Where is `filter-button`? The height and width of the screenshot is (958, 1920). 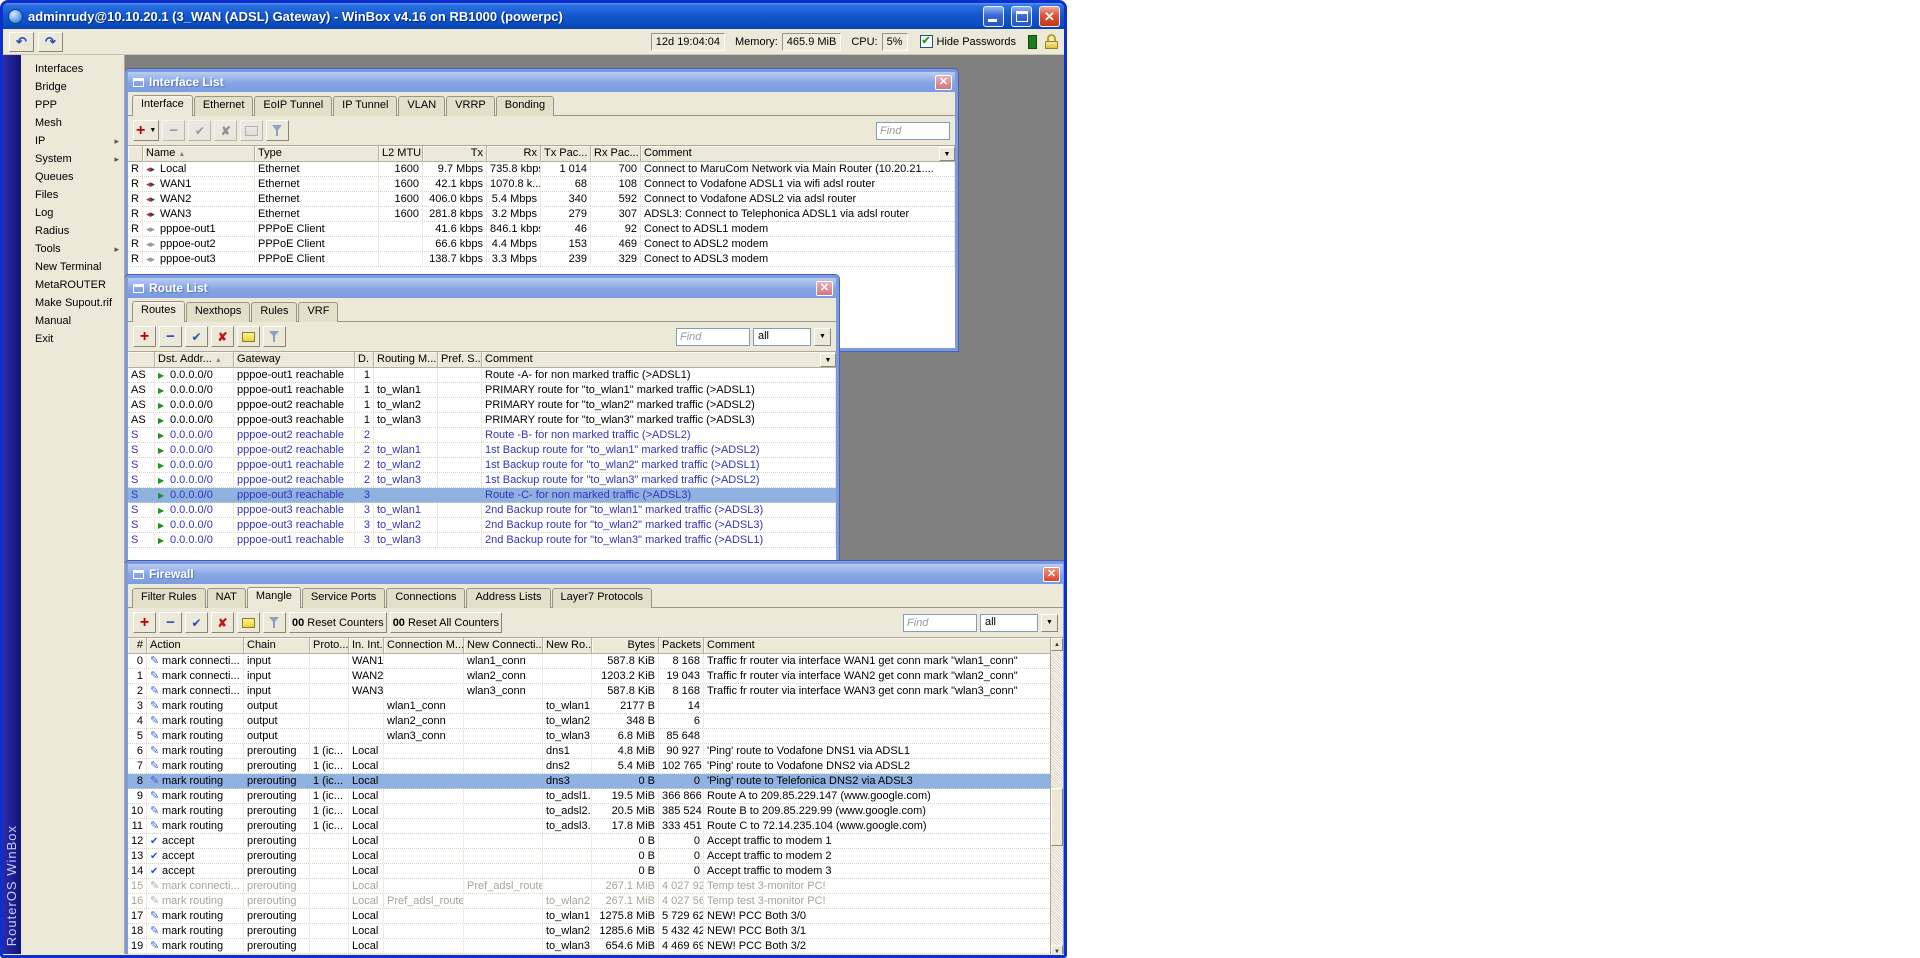
filter-button is located at coordinates (278, 130).